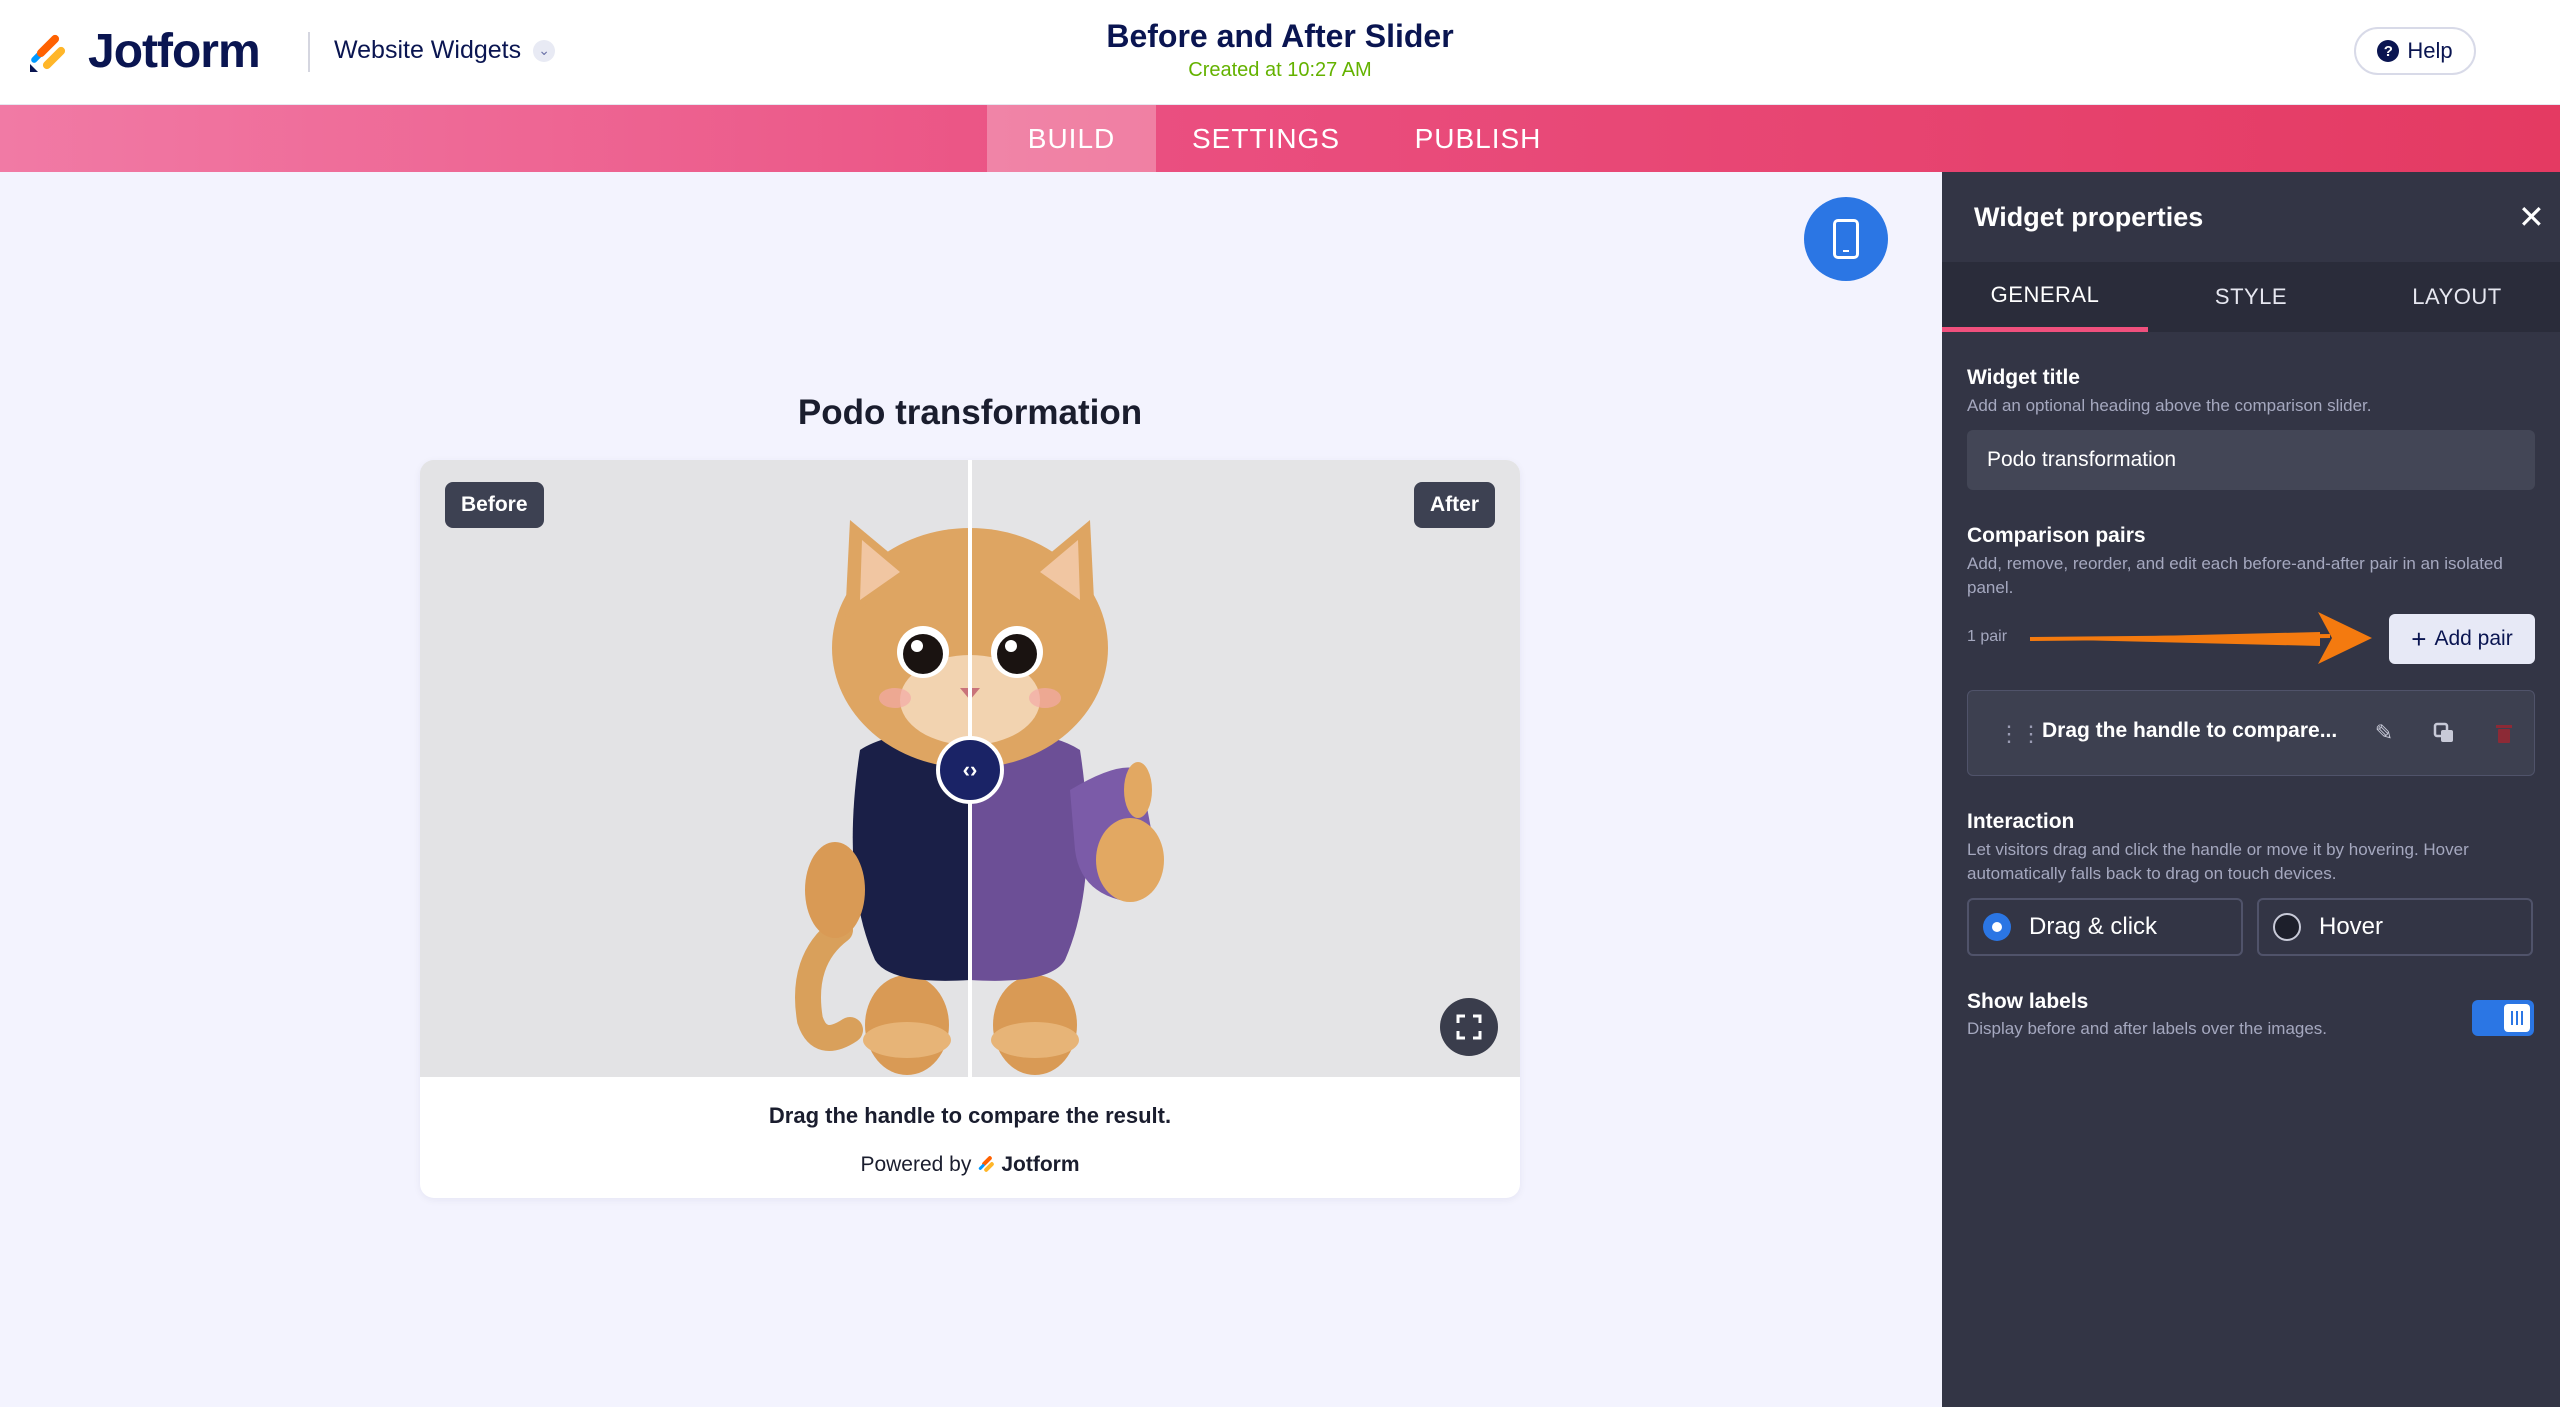 Image resolution: width=2560 pixels, height=1407 pixels. I want to click on duplicate-button, so click(2444, 733).